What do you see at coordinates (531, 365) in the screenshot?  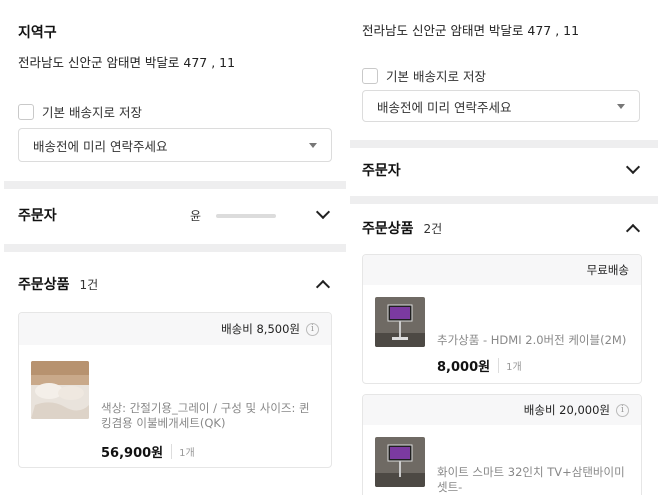 I see `price-row: 8,000원 1개` at bounding box center [531, 365].